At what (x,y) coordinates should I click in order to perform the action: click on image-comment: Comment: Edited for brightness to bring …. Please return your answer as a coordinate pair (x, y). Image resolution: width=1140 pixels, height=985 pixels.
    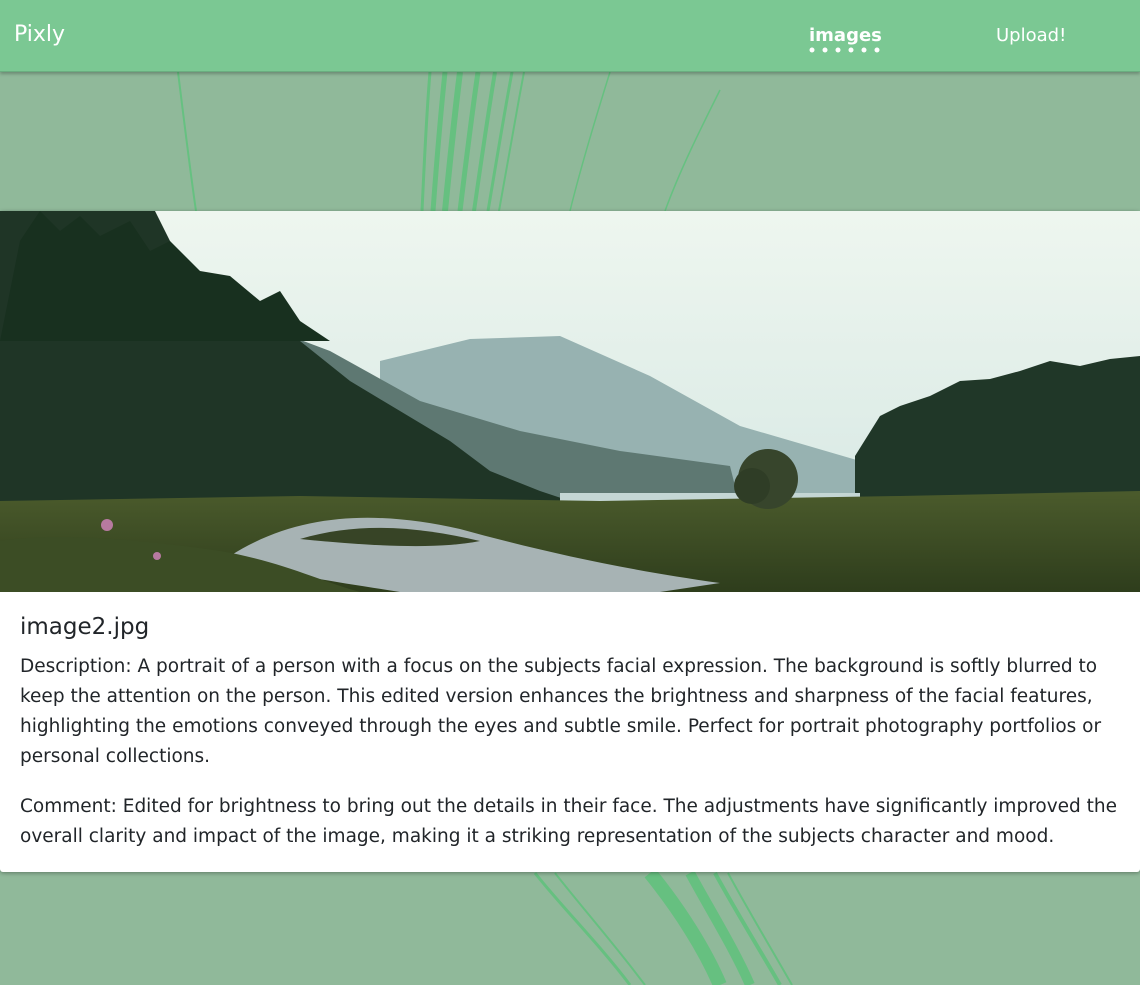
    Looking at the image, I should click on (569, 821).